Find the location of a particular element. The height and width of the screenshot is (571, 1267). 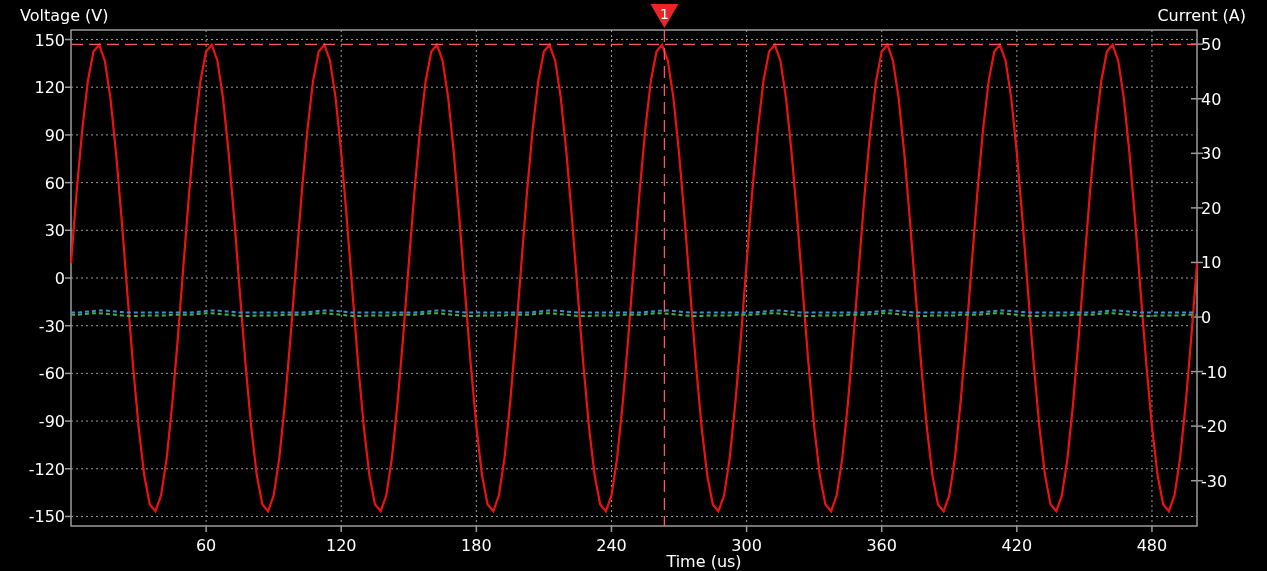

cursor-marker: 1 is located at coordinates (664, 16).